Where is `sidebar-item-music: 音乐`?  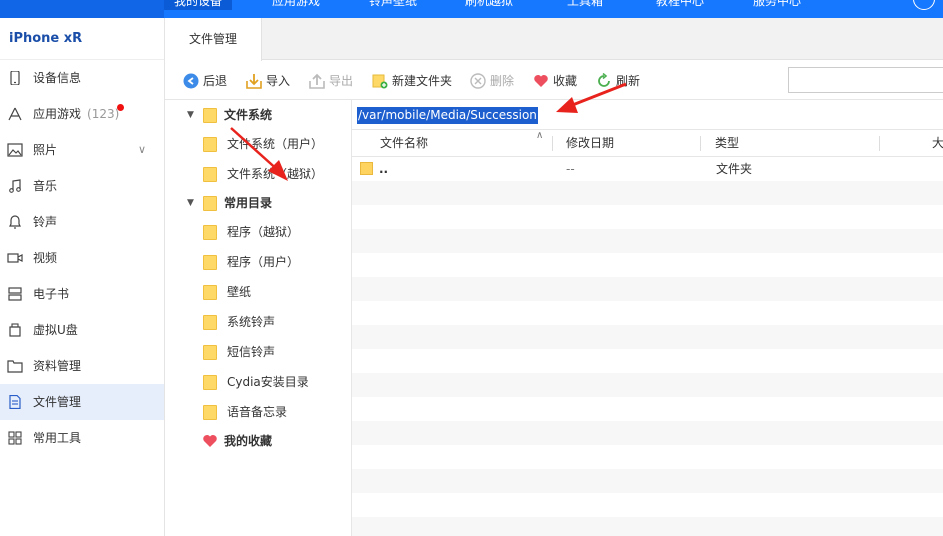 sidebar-item-music: 音乐 is located at coordinates (82, 186).